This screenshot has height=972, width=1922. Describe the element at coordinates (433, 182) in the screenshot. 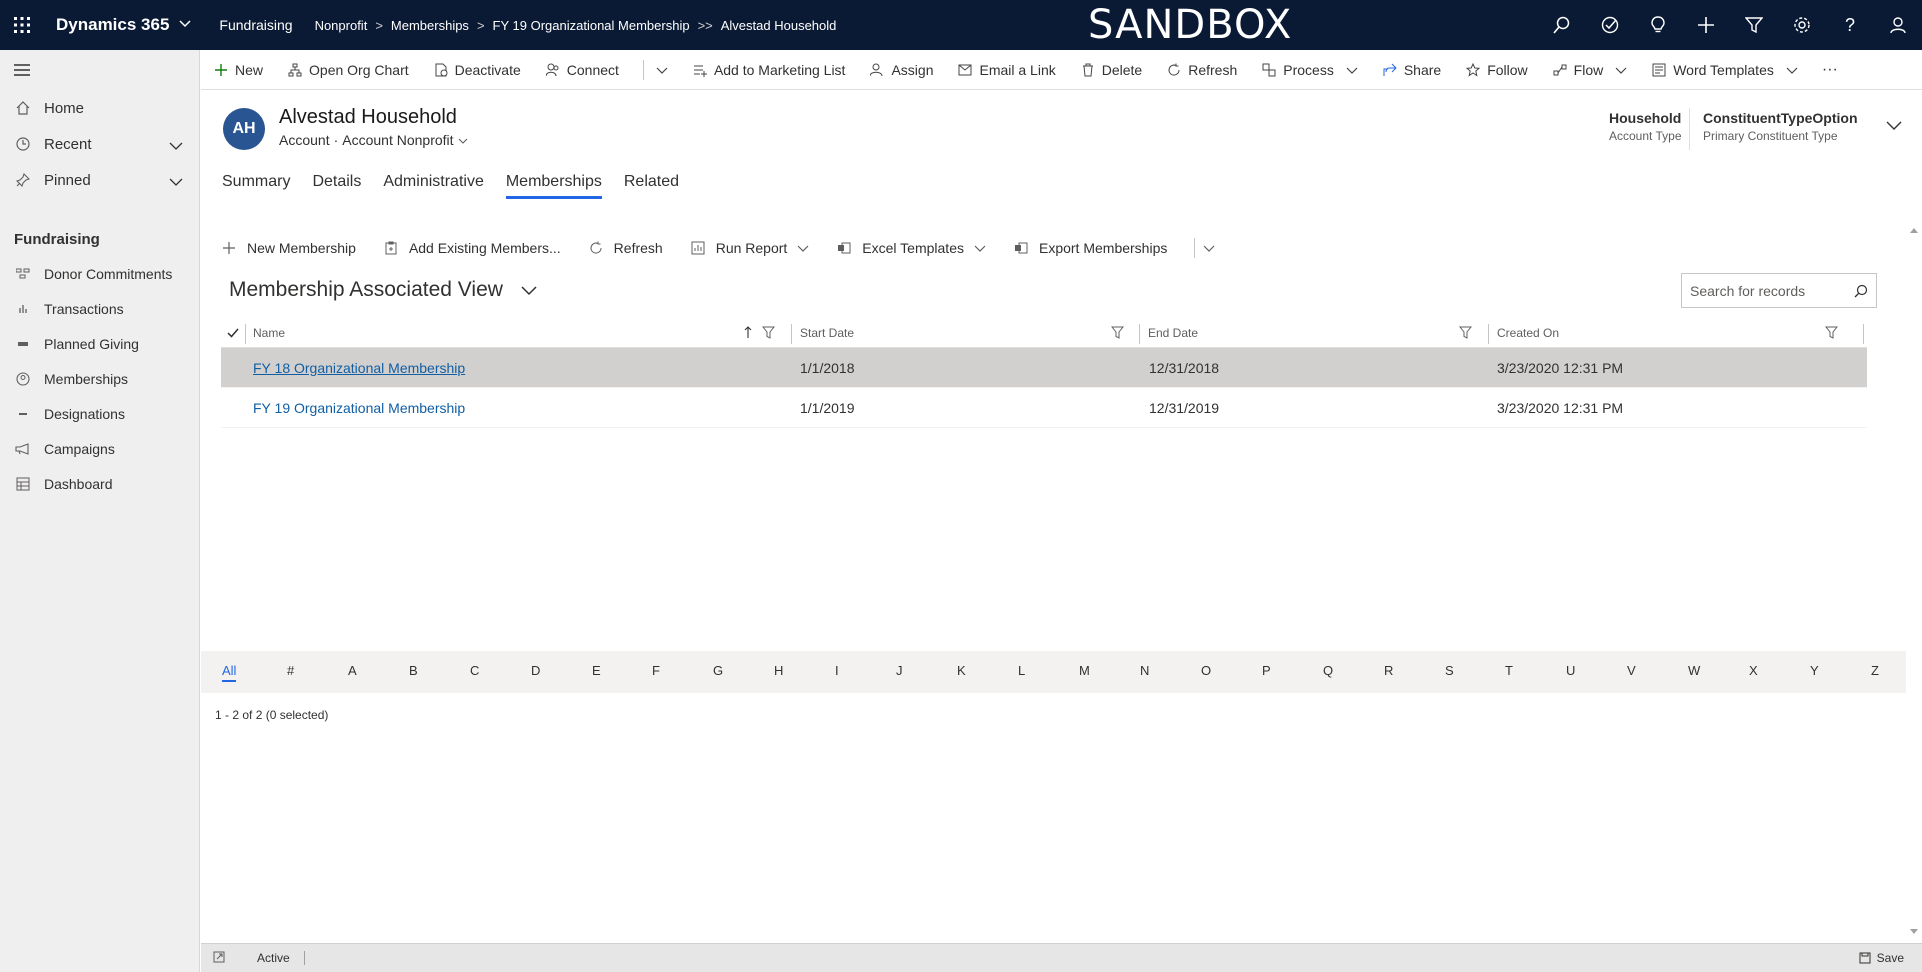

I see `tab-administrative: Administrative` at that location.